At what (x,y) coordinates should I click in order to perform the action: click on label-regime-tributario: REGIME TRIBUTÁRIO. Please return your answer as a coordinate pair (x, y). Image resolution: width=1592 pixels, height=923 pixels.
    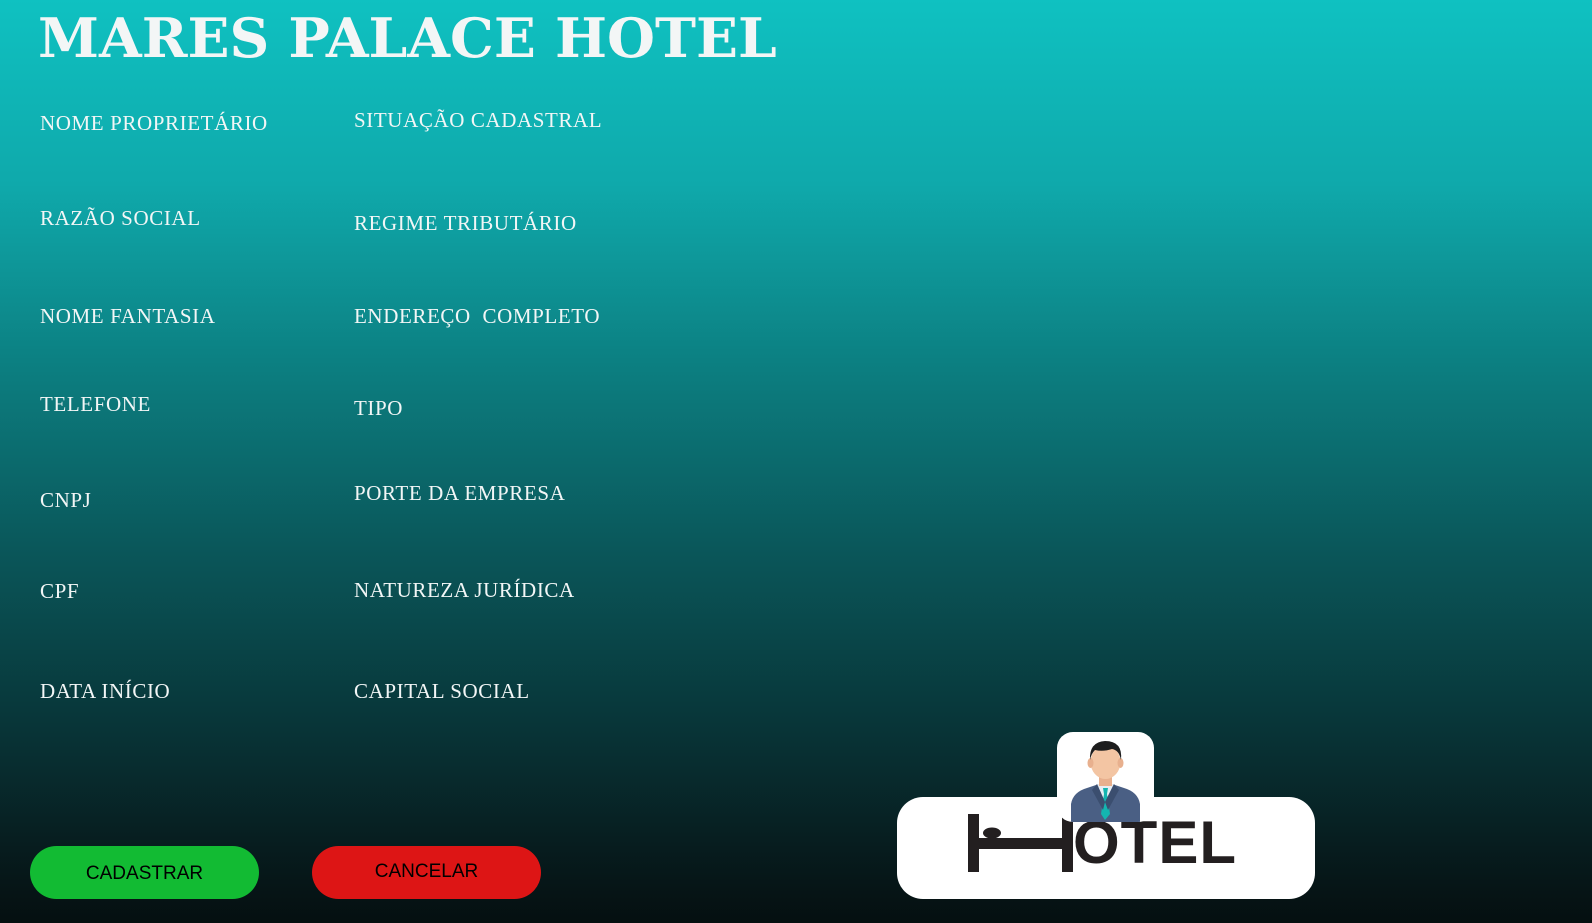
    Looking at the image, I should click on (465, 223).